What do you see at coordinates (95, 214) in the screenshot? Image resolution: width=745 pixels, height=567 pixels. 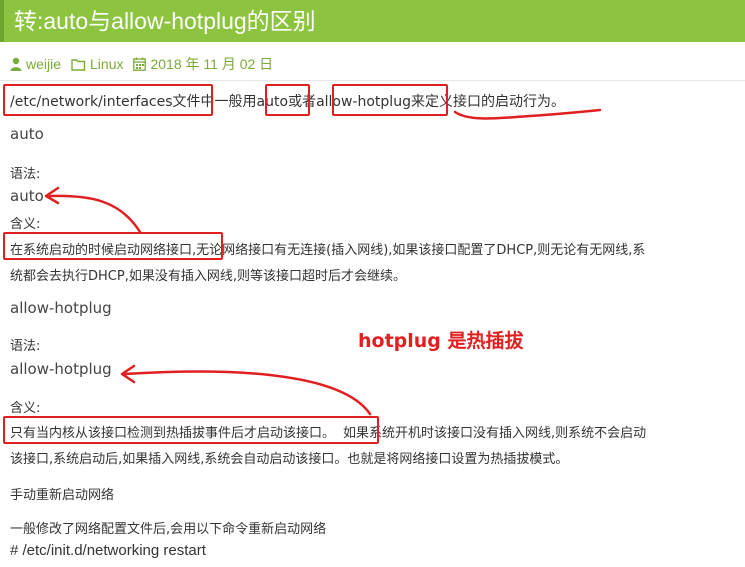 I see `arrow-to-auto` at bounding box center [95, 214].